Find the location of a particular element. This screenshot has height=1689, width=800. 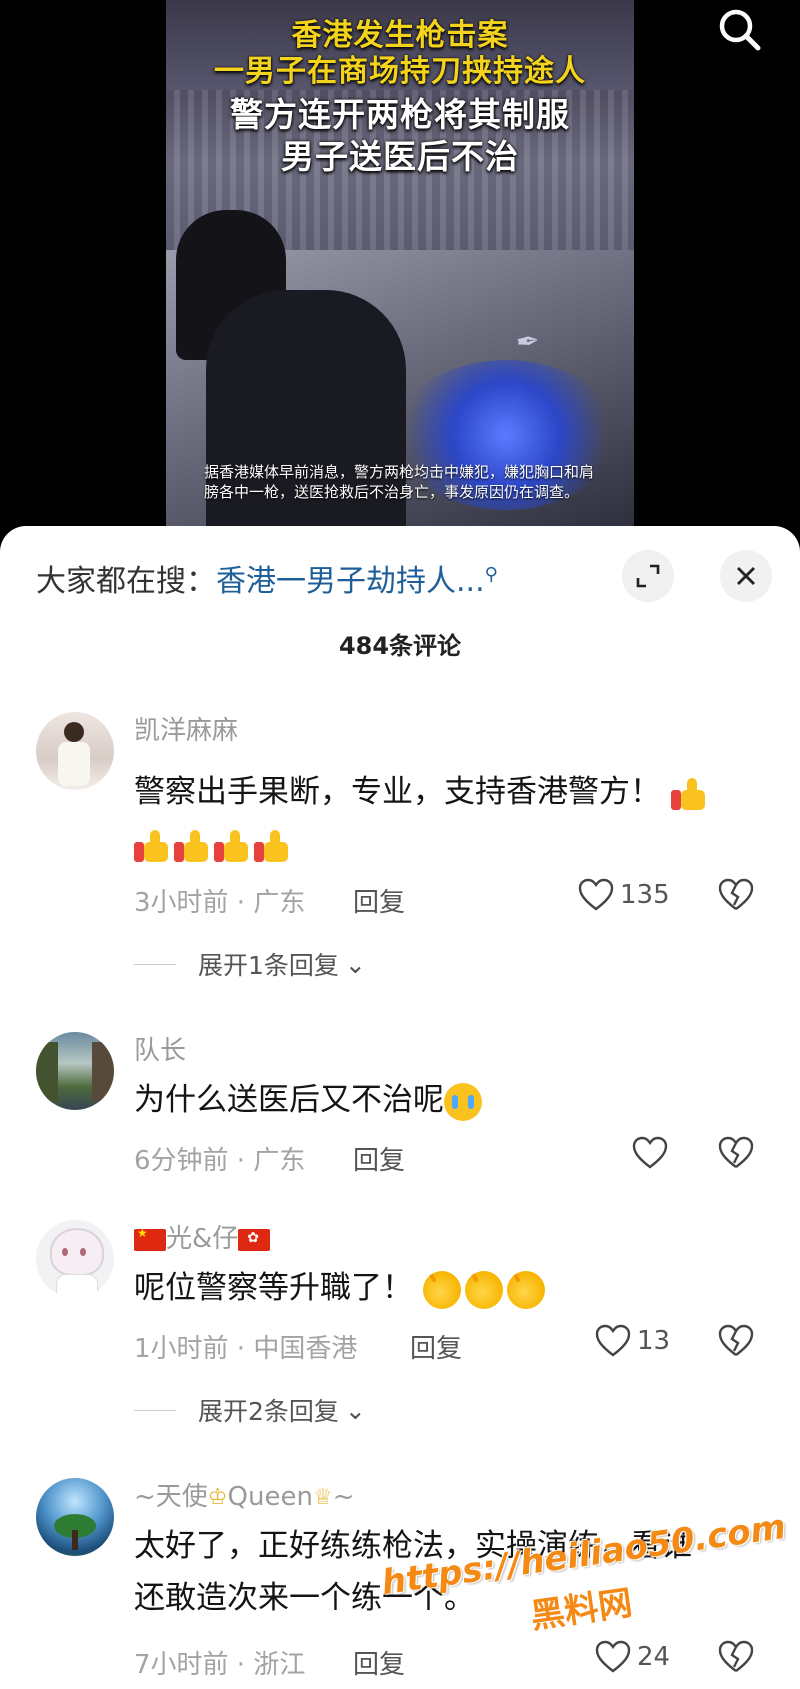

search-icon is located at coordinates (740, 30).